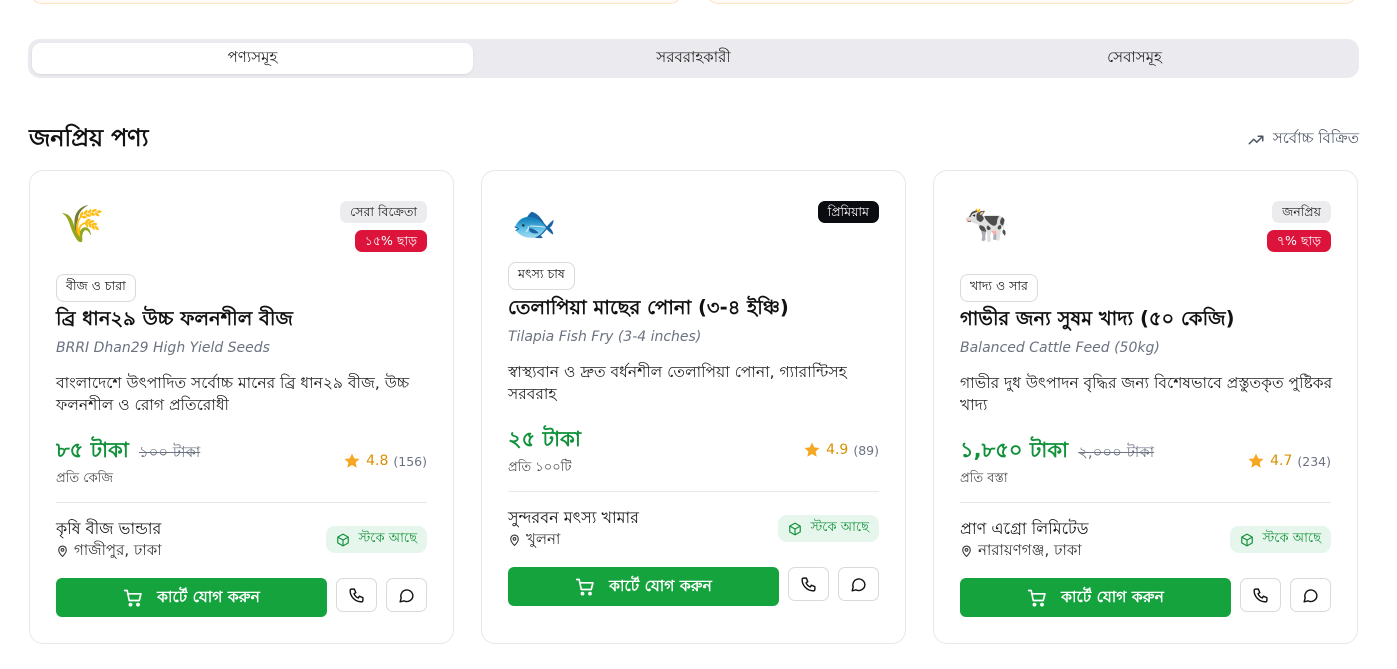  I want to click on fish-icon: 🐟, so click(534, 224).